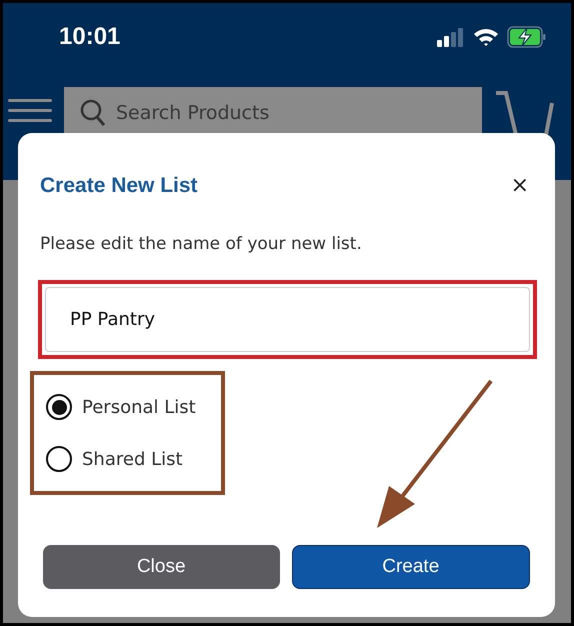  What do you see at coordinates (527, 37) in the screenshot?
I see `battery-icon` at bounding box center [527, 37].